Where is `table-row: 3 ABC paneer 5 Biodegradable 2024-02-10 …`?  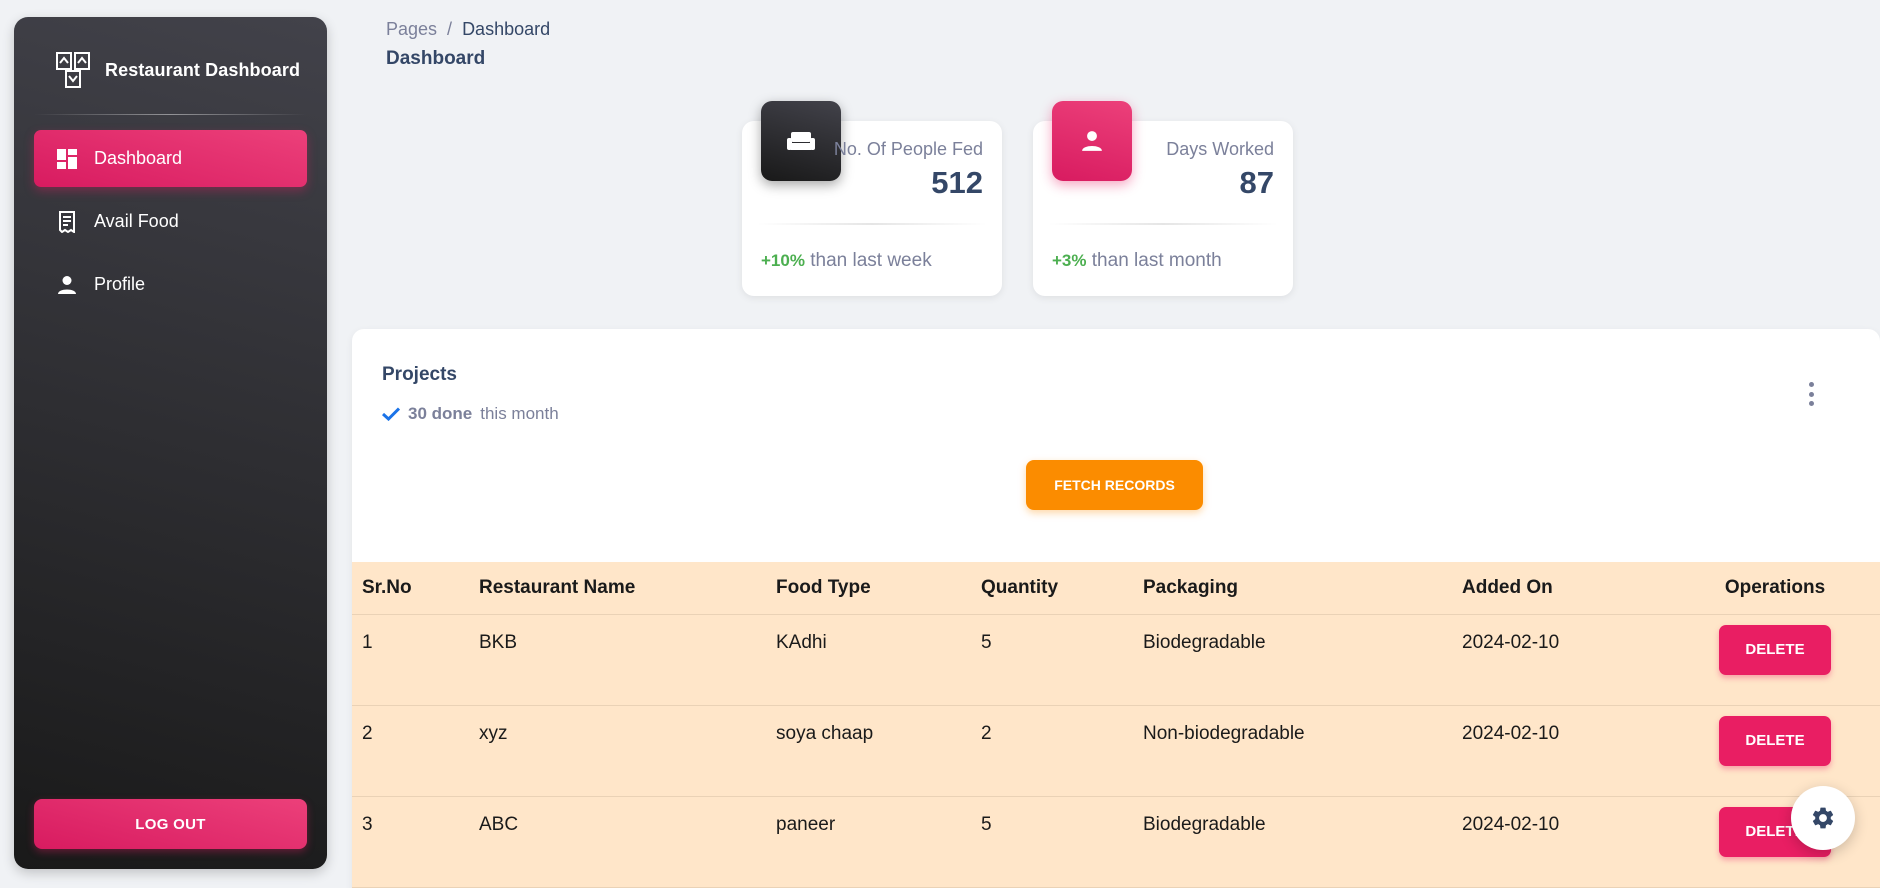 table-row: 3 ABC paneer 5 Biodegradable 2024-02-10 … is located at coordinates (1116, 842).